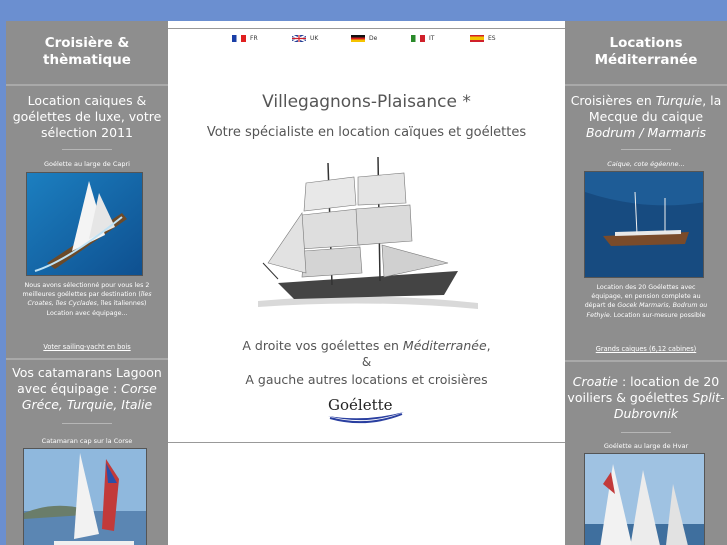 The image size is (727, 545). Describe the element at coordinates (366, 379) in the screenshot. I see `center-line2: A gauche autres locations et croisières` at that location.